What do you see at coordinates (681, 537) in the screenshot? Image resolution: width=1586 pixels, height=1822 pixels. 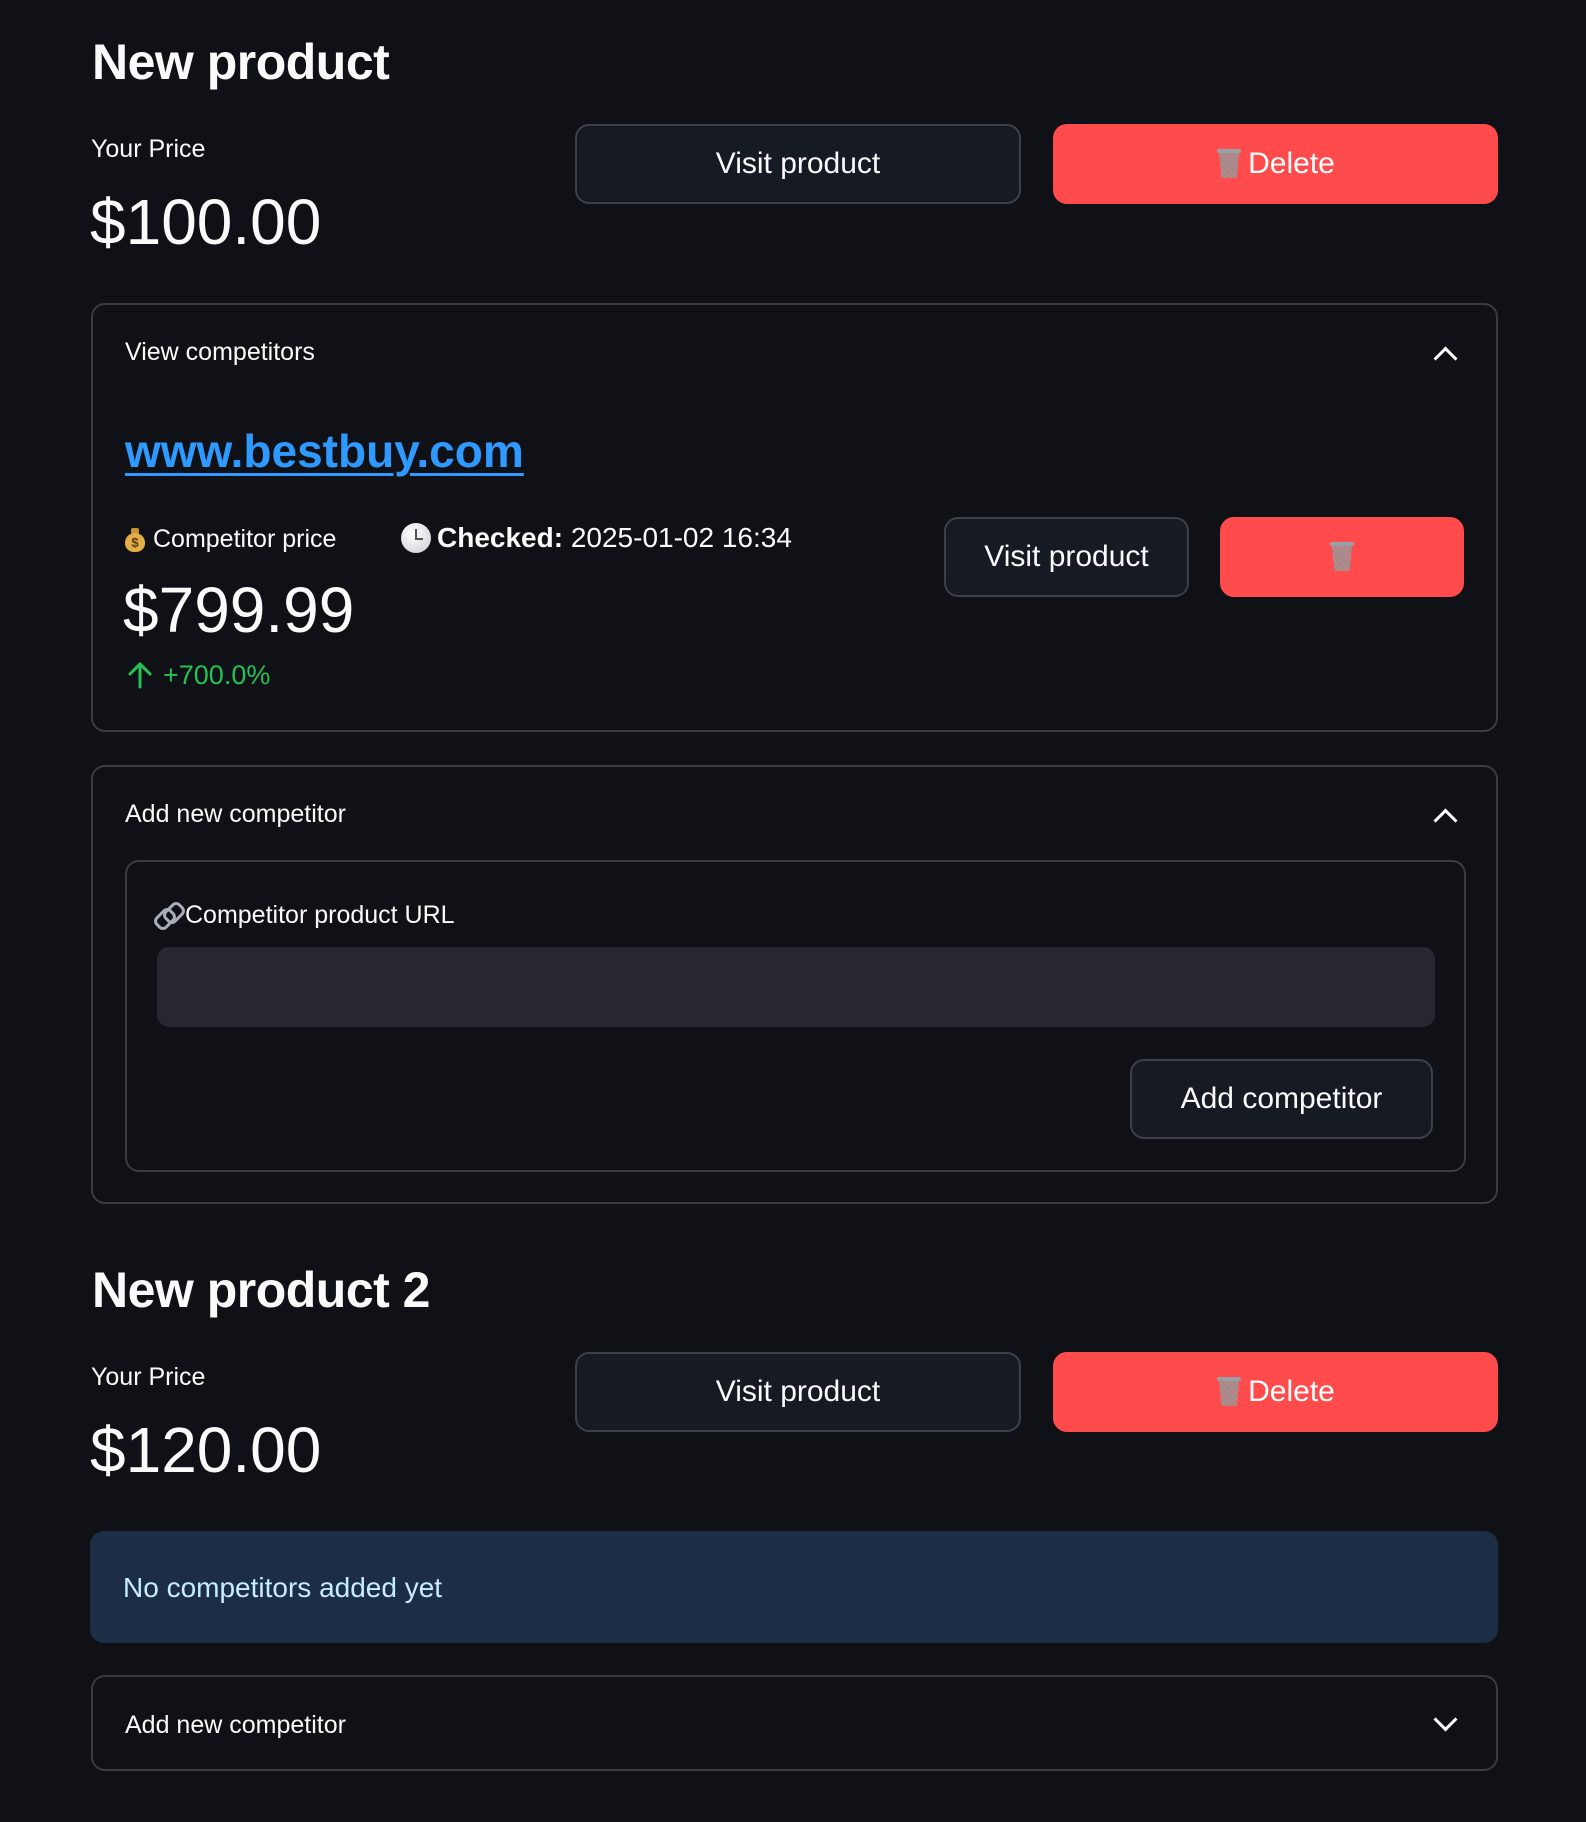 I see `checked-value: 2025-01-02 16:34` at bounding box center [681, 537].